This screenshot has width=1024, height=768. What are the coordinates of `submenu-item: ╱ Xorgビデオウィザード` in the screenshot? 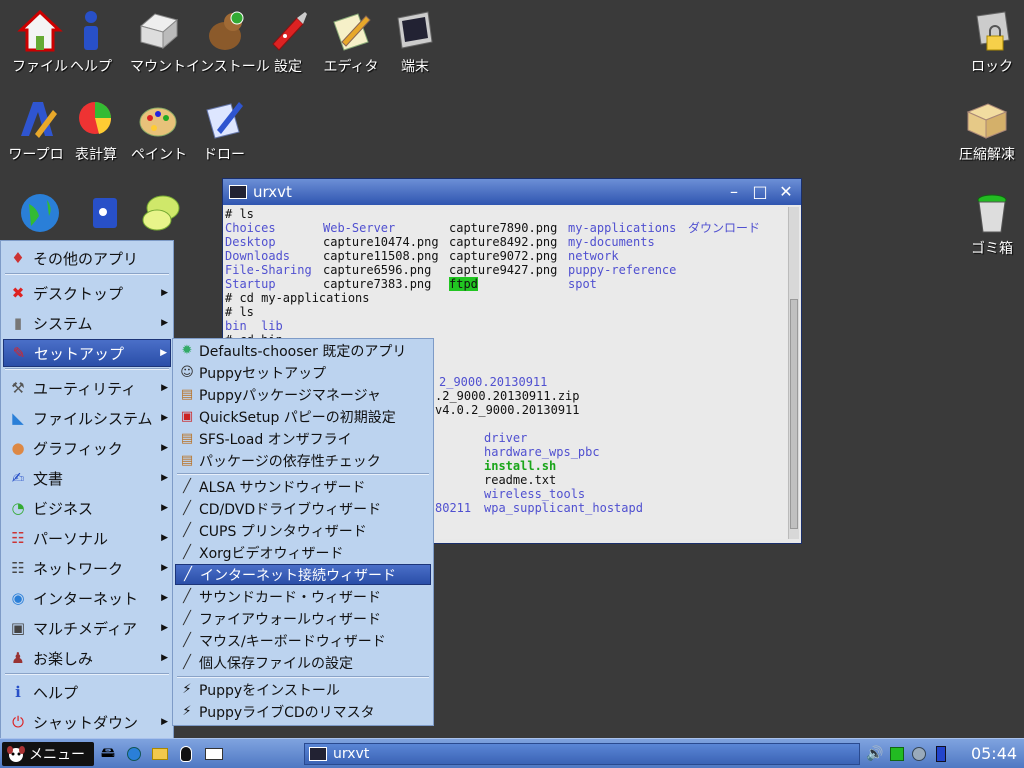 It's located at (303, 552).